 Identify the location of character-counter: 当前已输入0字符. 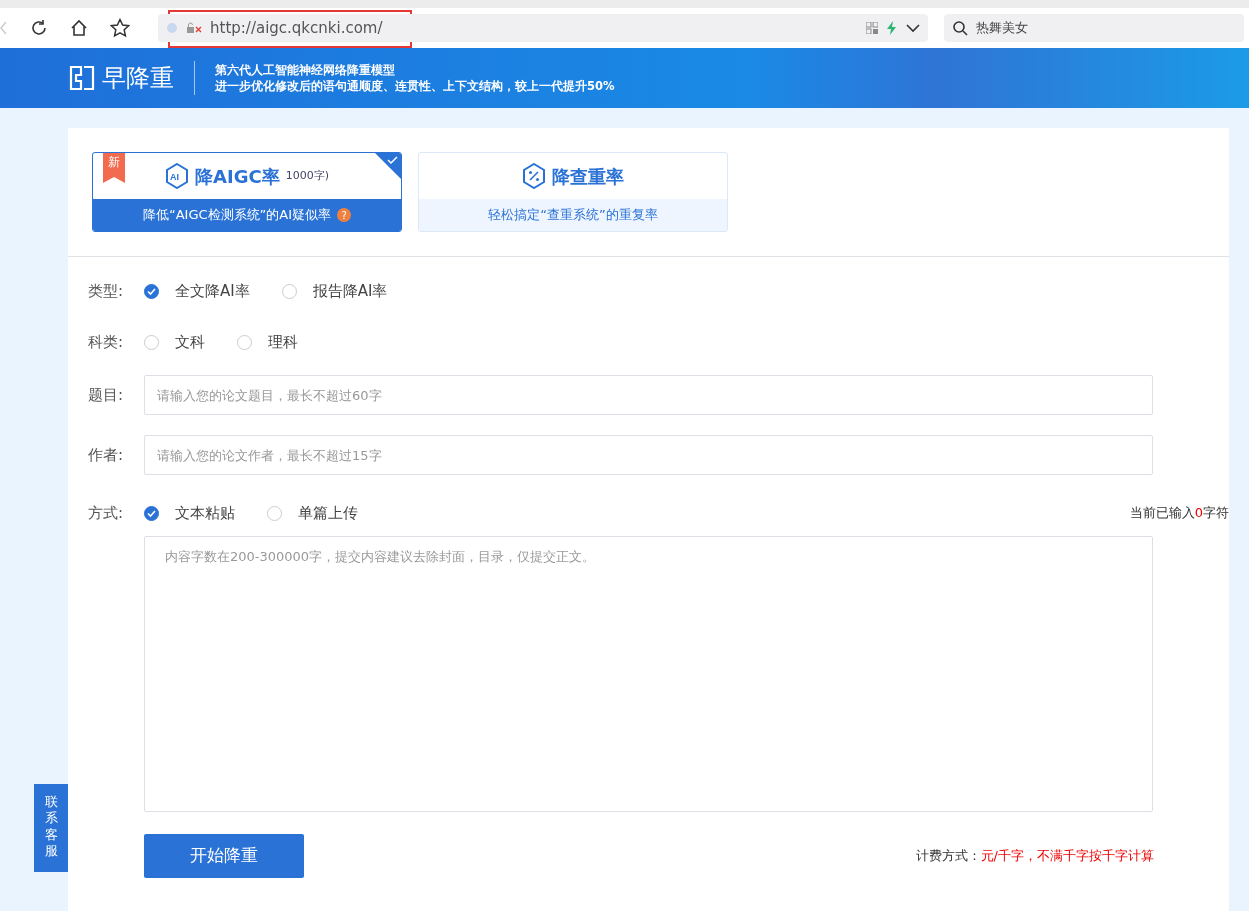
(1179, 513).